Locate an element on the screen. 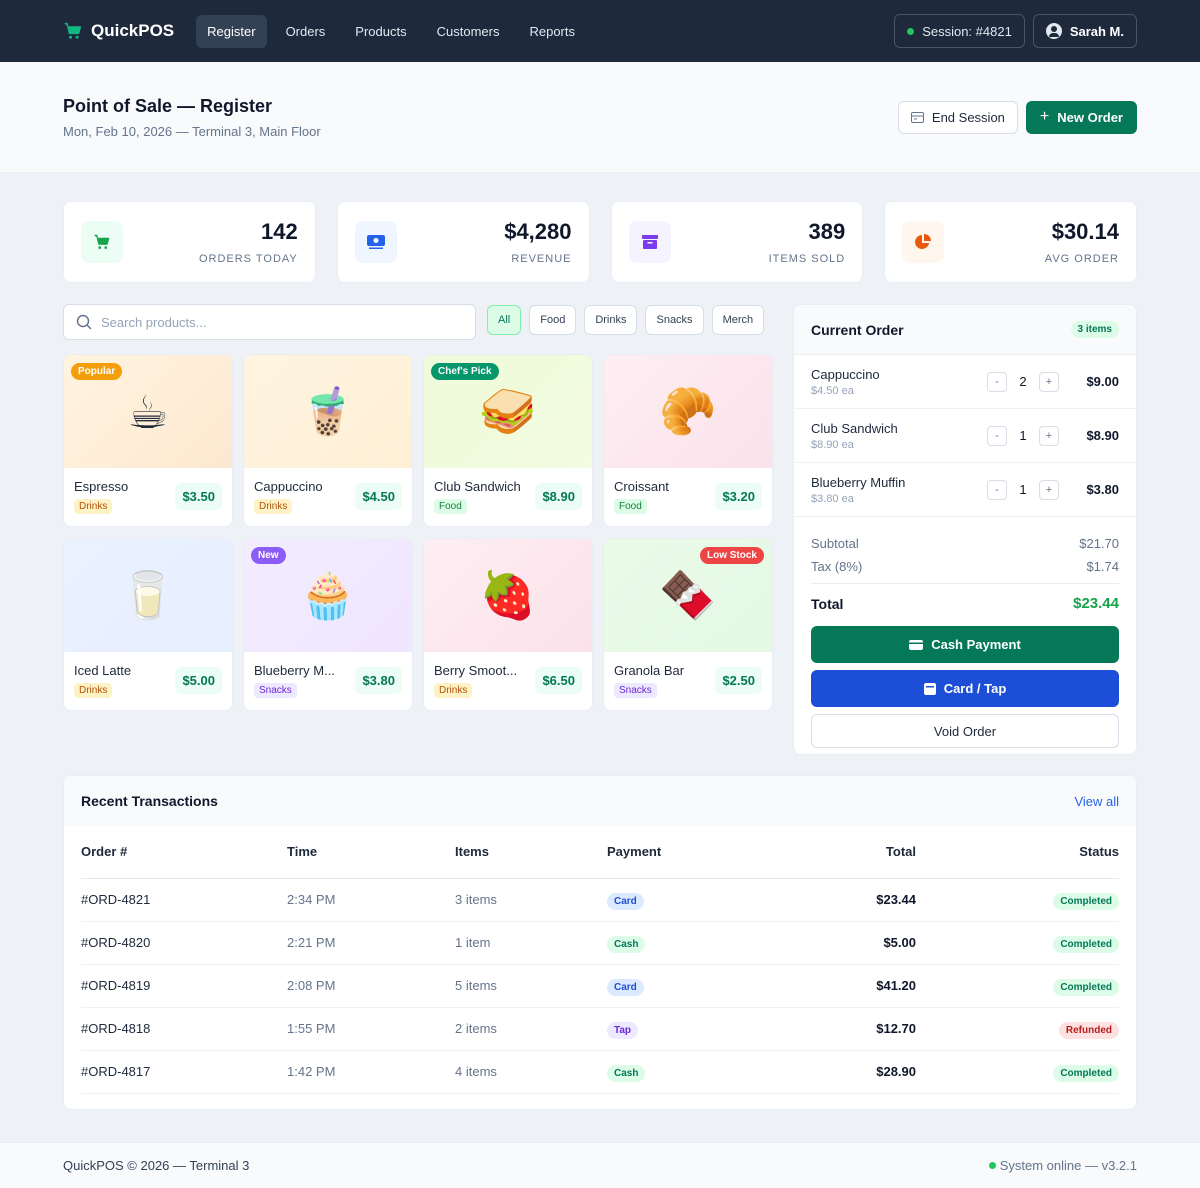  filter-chip-snacks: Snacks is located at coordinates (674, 320).